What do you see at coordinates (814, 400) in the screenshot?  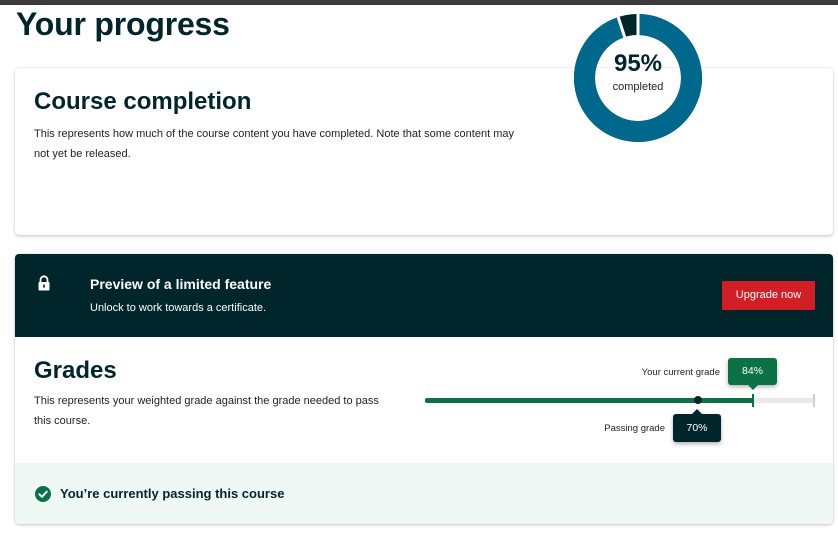 I see `grade-bar-end` at bounding box center [814, 400].